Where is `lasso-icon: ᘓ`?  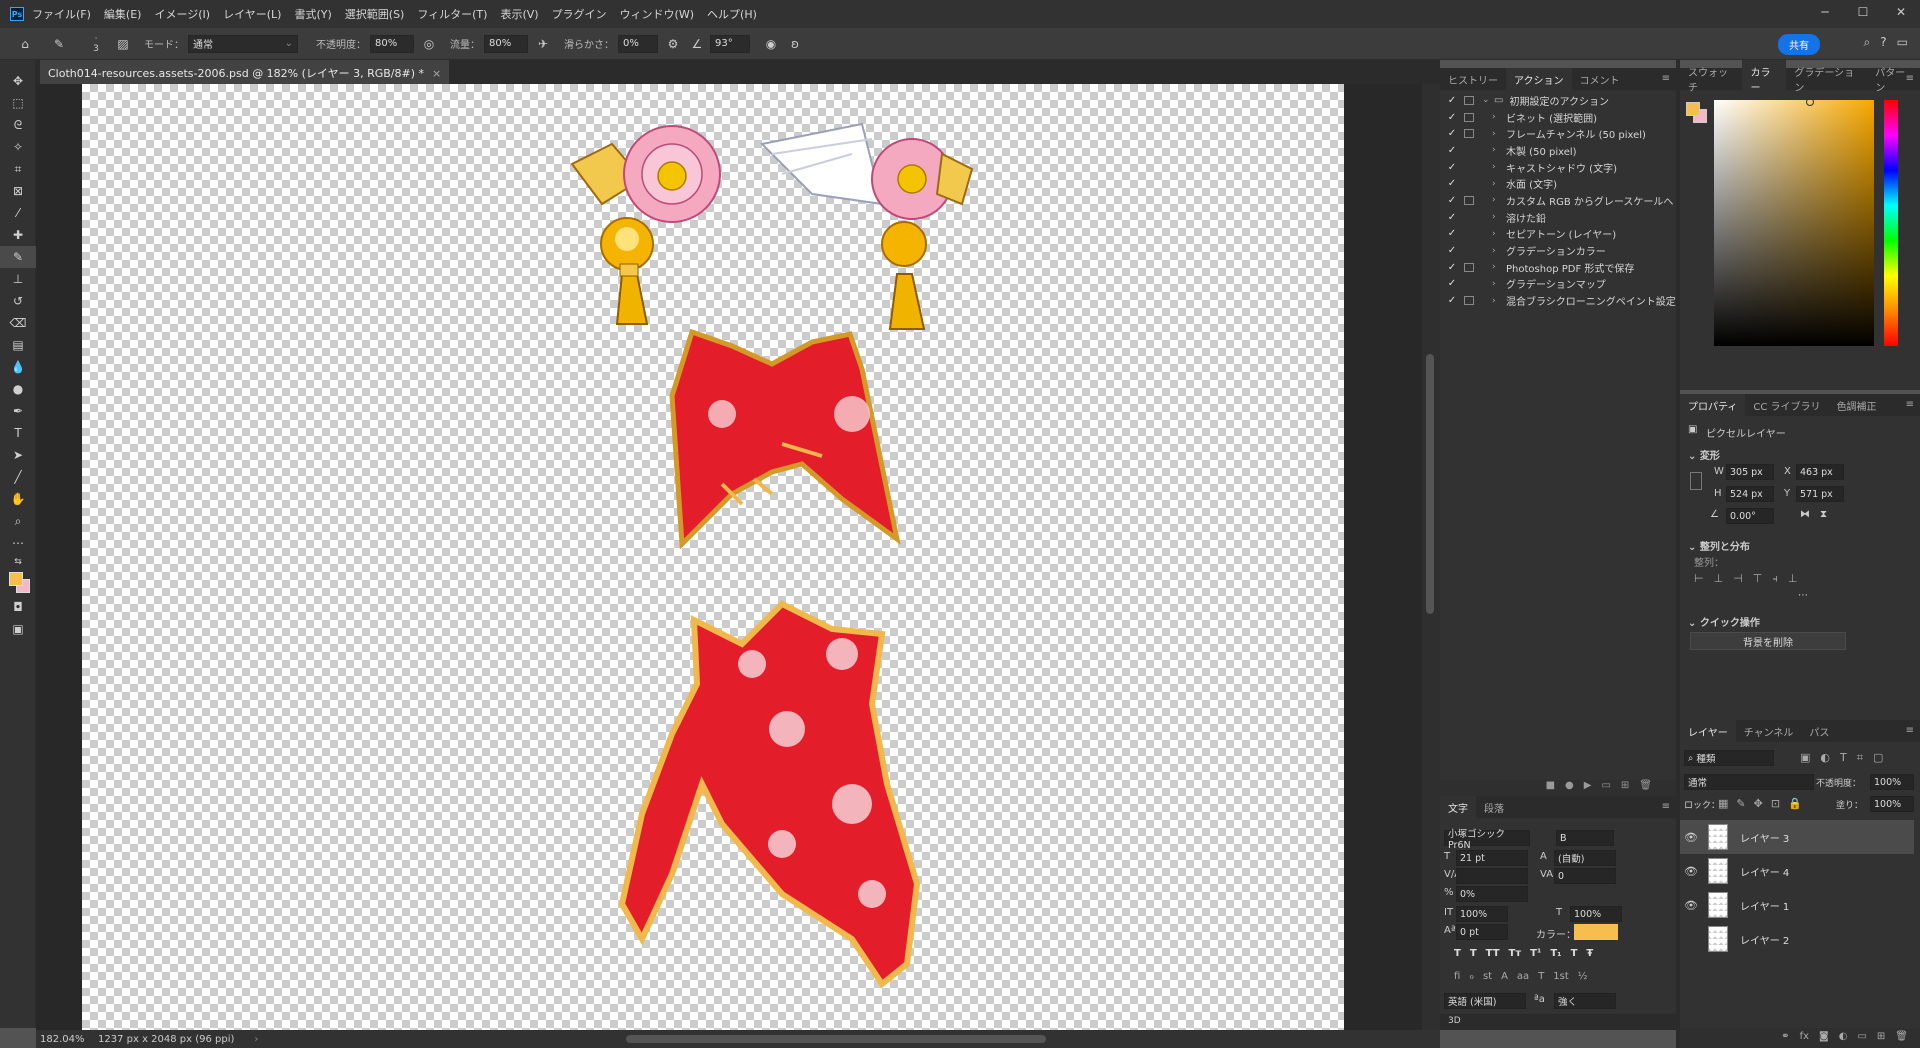 lasso-icon: ᘓ is located at coordinates (18, 125).